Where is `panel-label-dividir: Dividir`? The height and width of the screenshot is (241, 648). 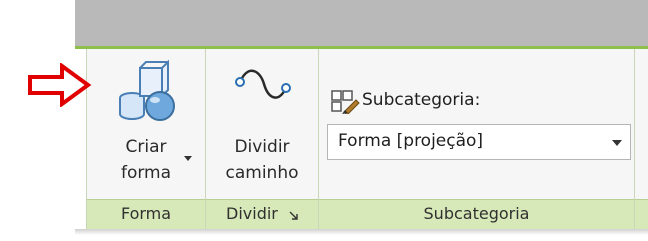 panel-label-dividir: Dividir is located at coordinates (262, 214).